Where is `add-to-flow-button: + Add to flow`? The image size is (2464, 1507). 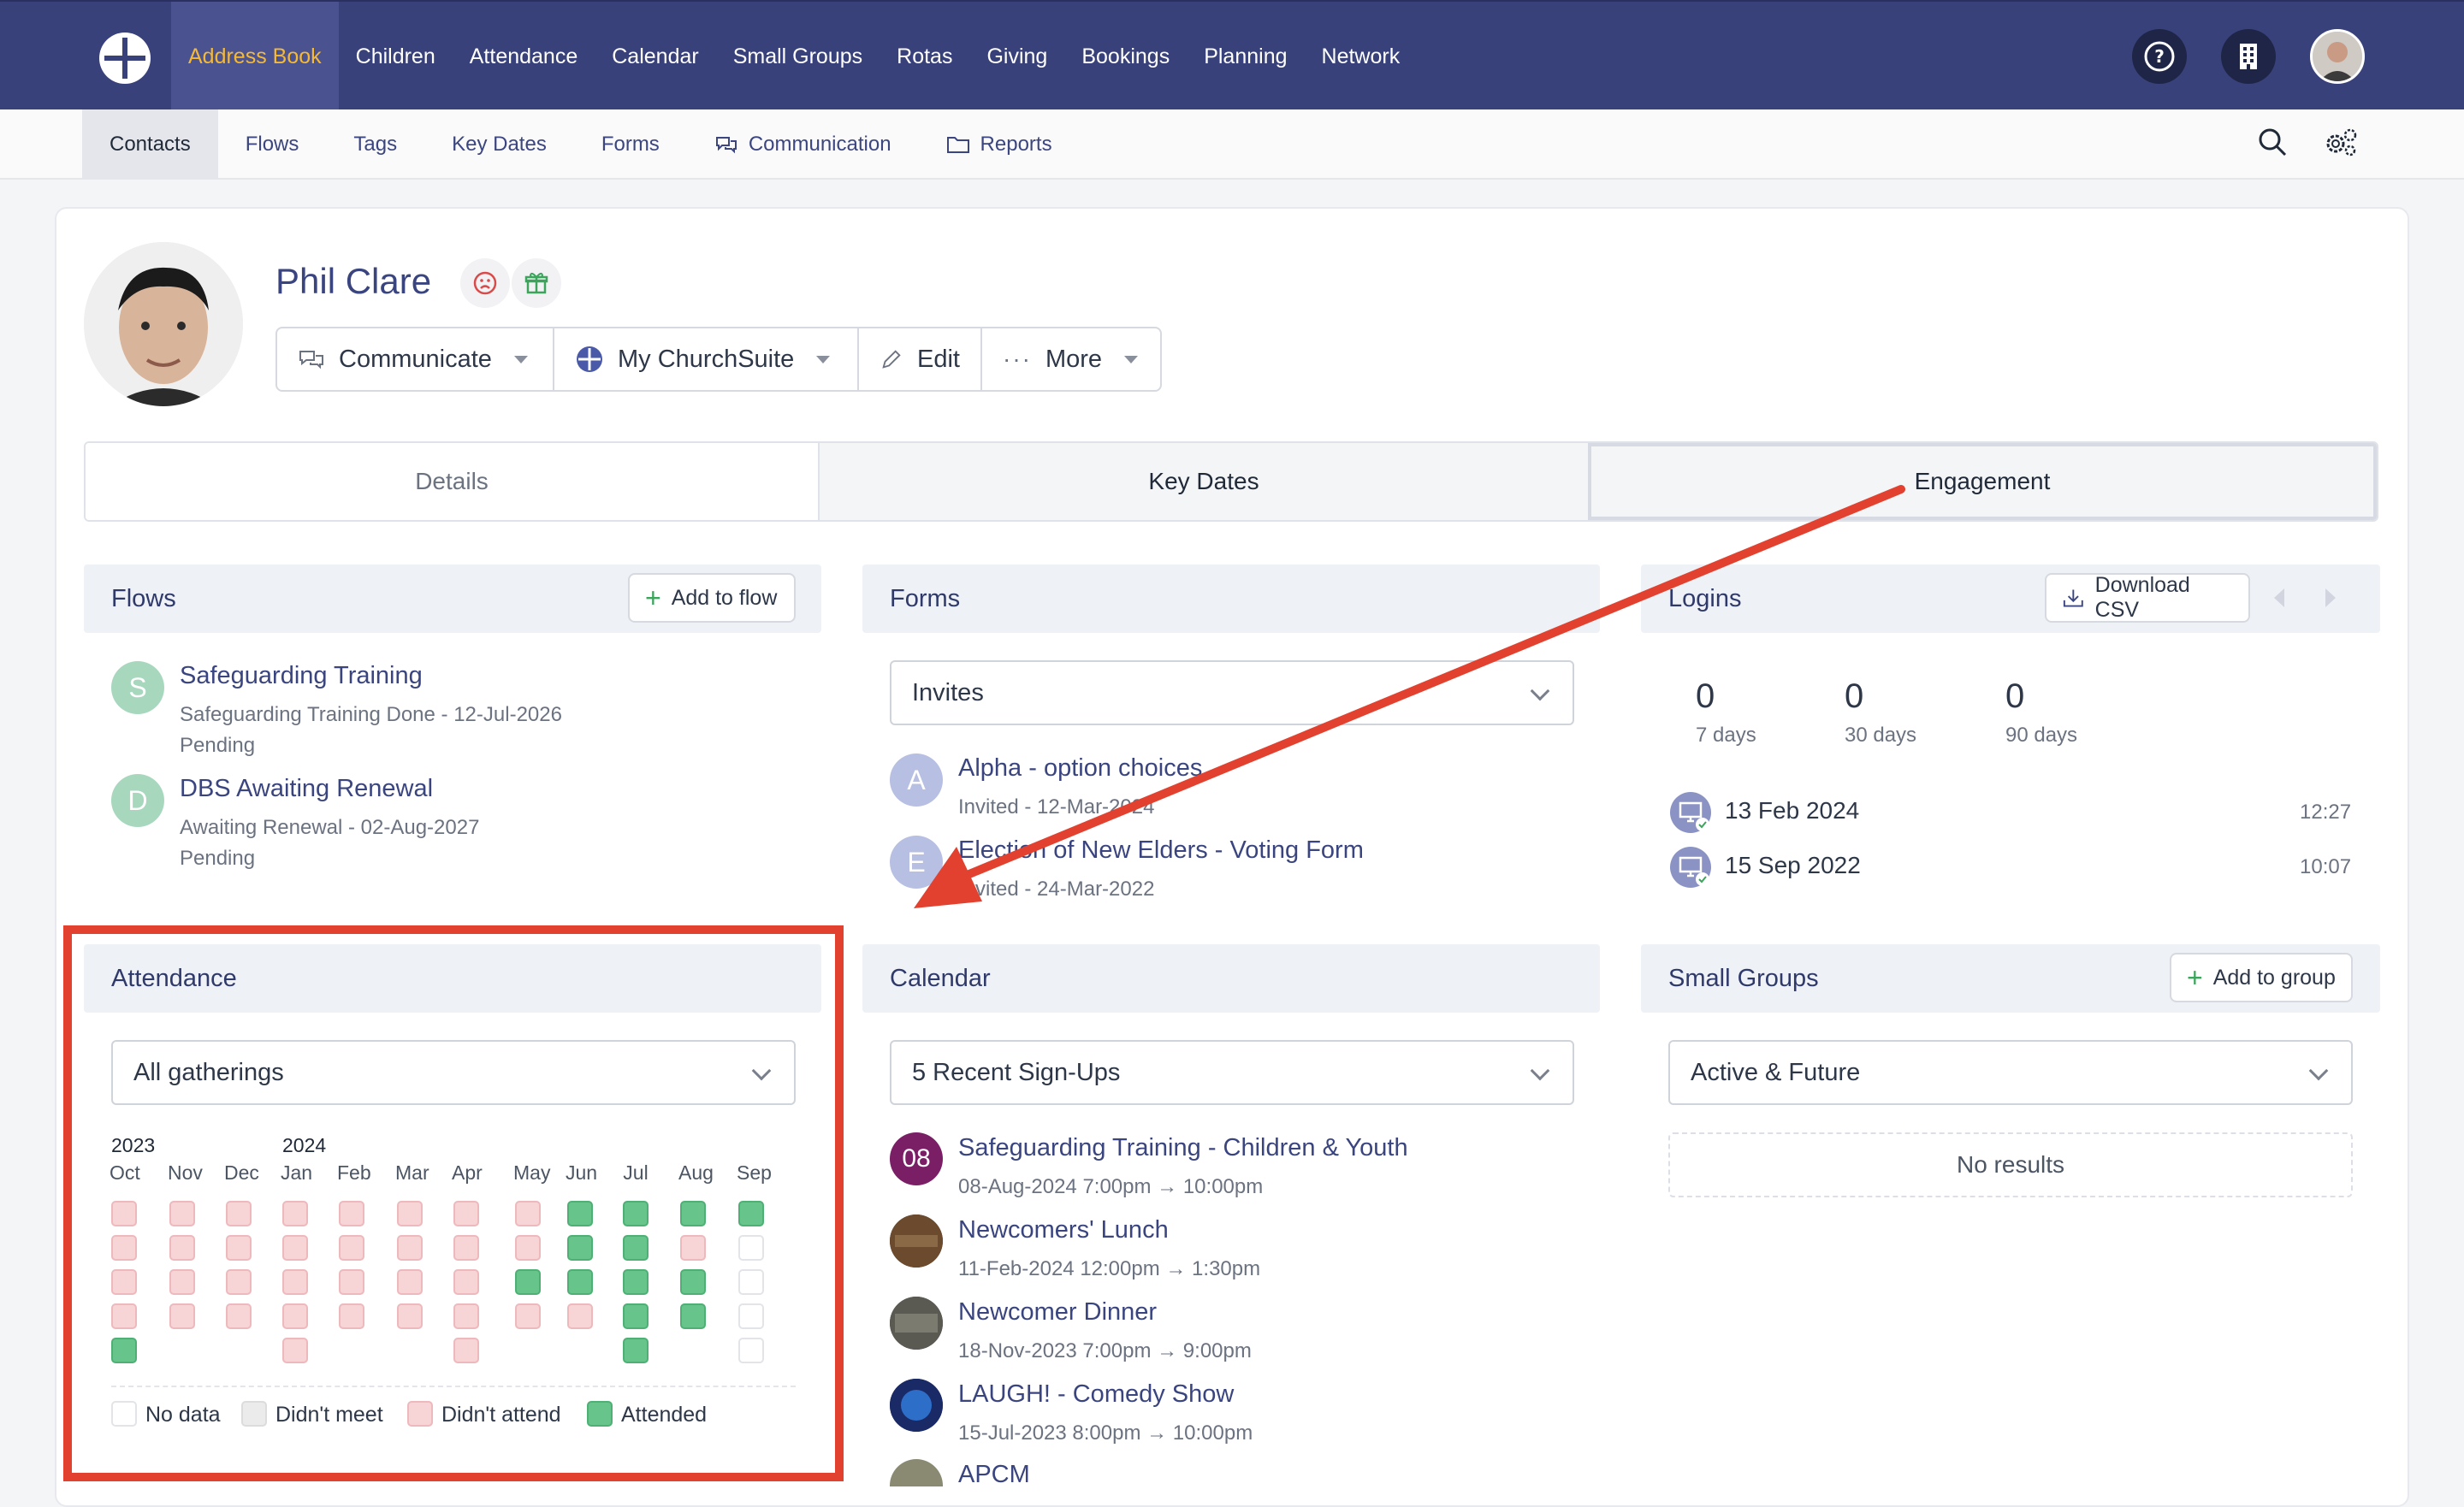 add-to-flow-button: + Add to flow is located at coordinates (712, 598).